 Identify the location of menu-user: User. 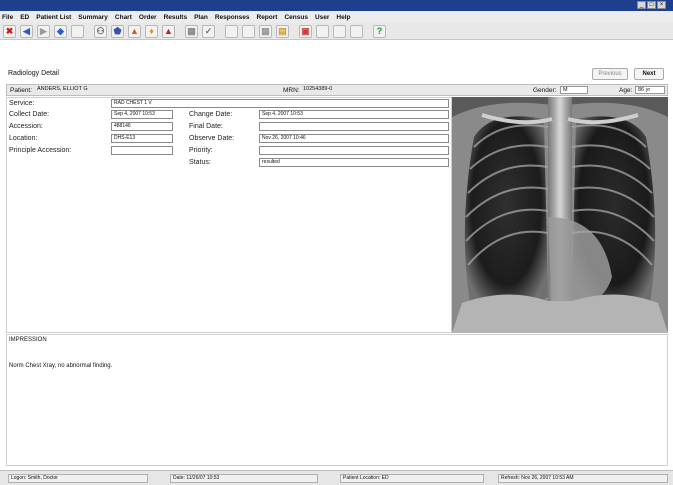
(322, 17).